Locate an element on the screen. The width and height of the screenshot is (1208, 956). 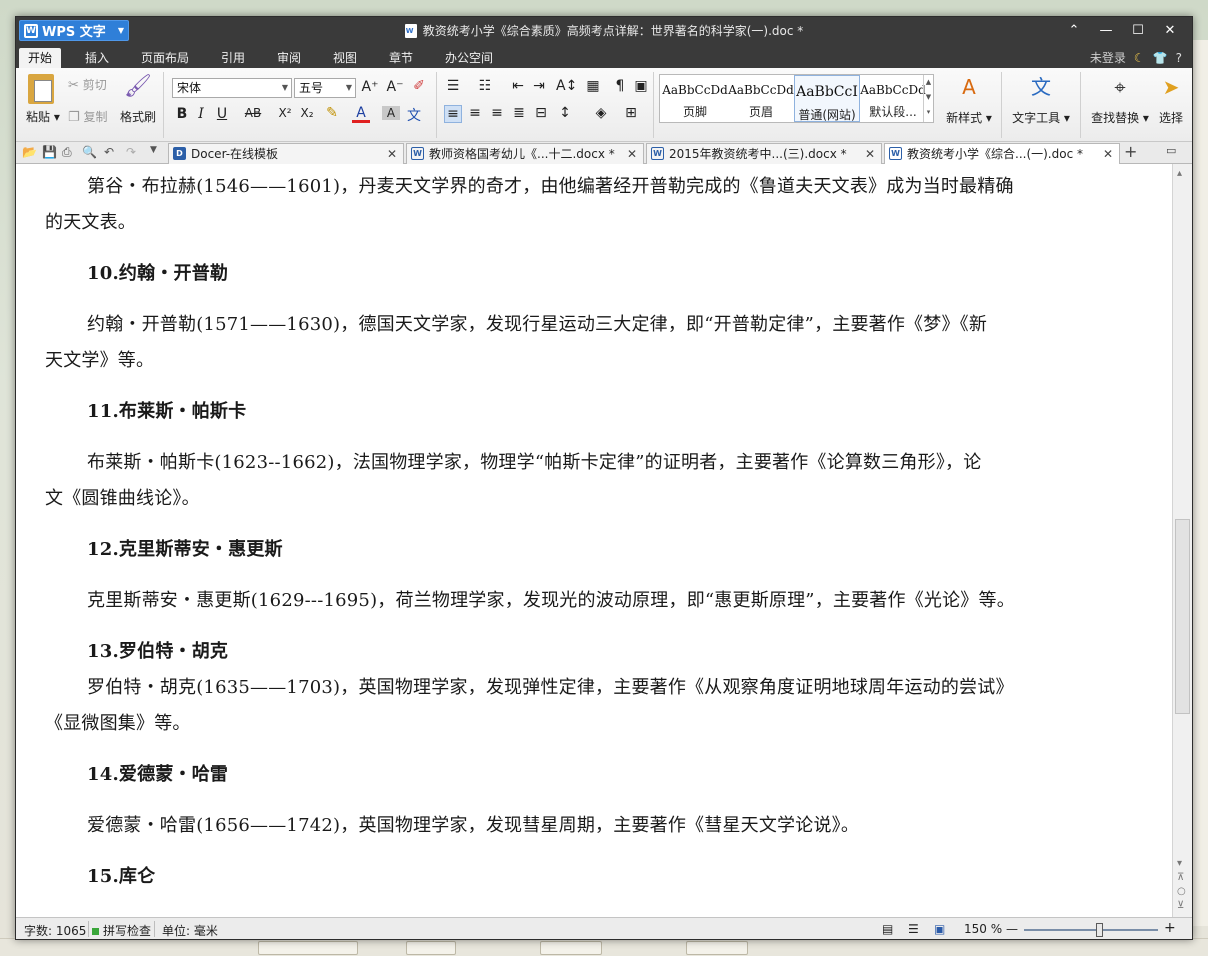
italic-button: I is located at coordinates (201, 114).